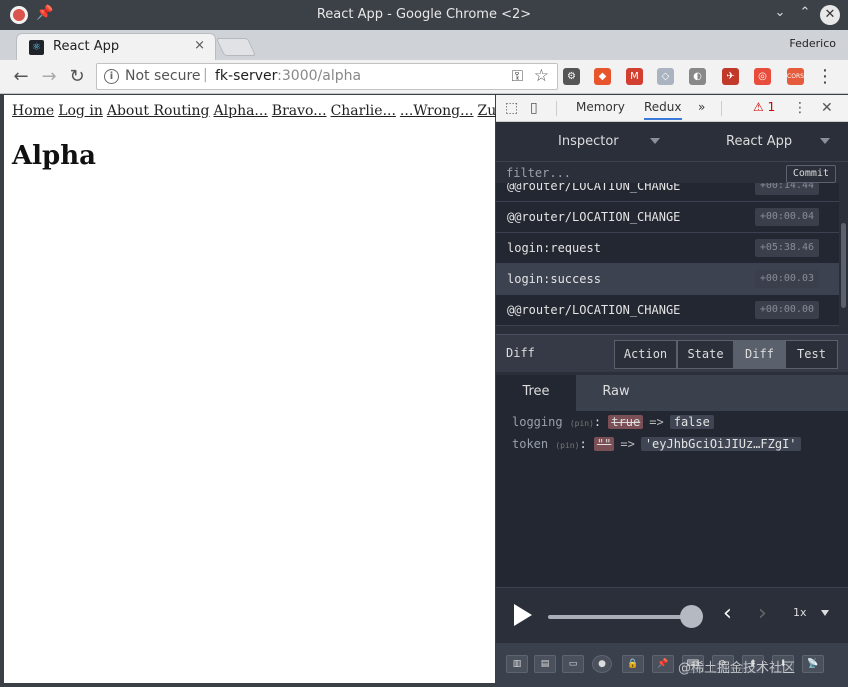  I want to click on tab-redux: Redux, so click(663, 110).